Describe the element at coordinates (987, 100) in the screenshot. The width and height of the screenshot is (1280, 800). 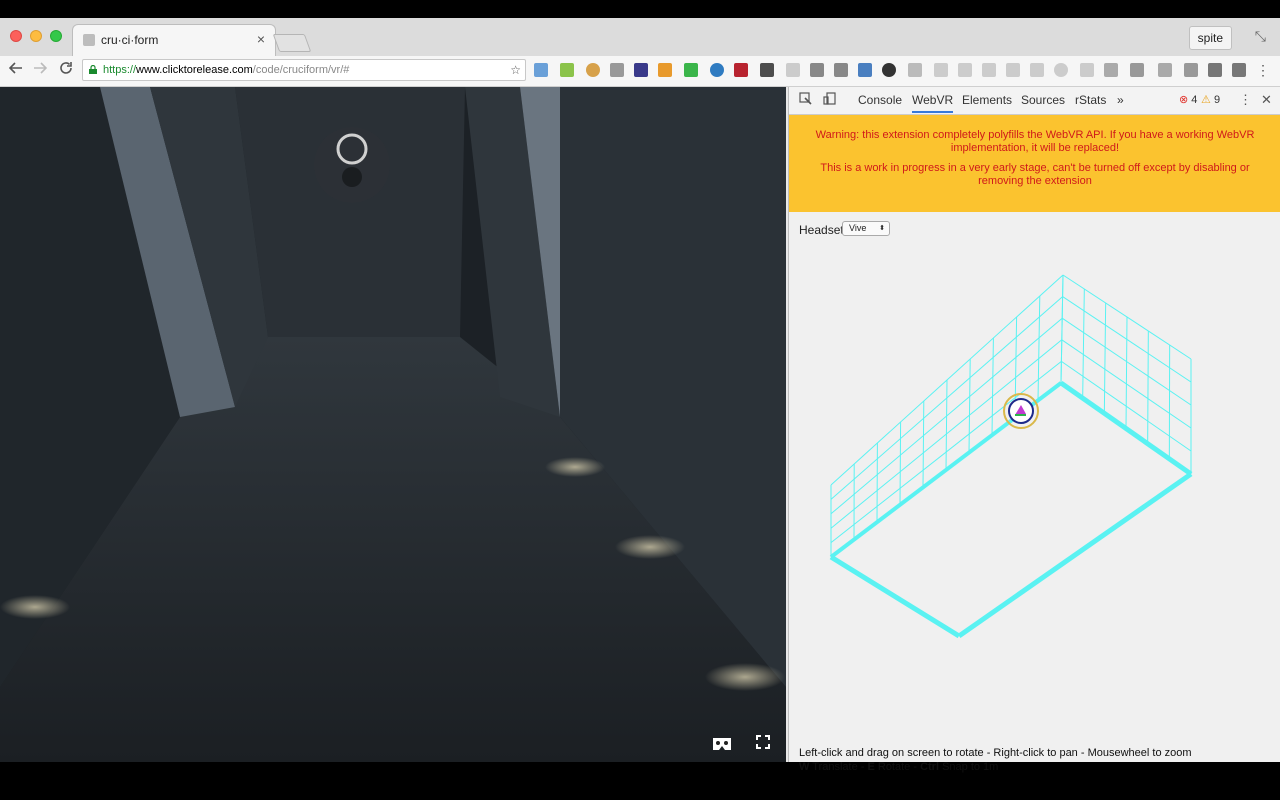
I see `tab-elements: Elements` at that location.